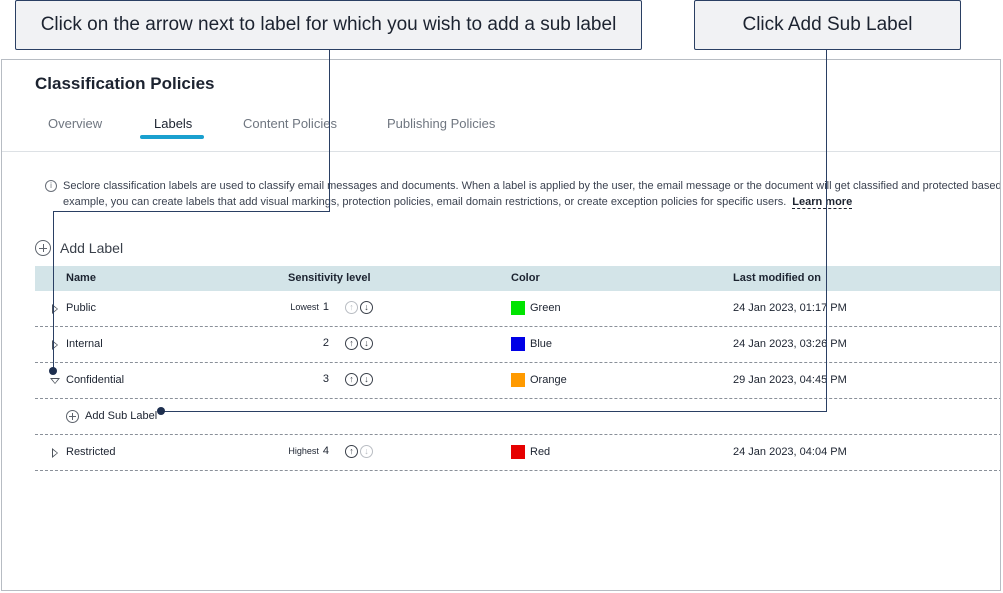 This screenshot has height=593, width=1003. What do you see at coordinates (822, 202) in the screenshot?
I see `learn-more-link: Learn more` at bounding box center [822, 202].